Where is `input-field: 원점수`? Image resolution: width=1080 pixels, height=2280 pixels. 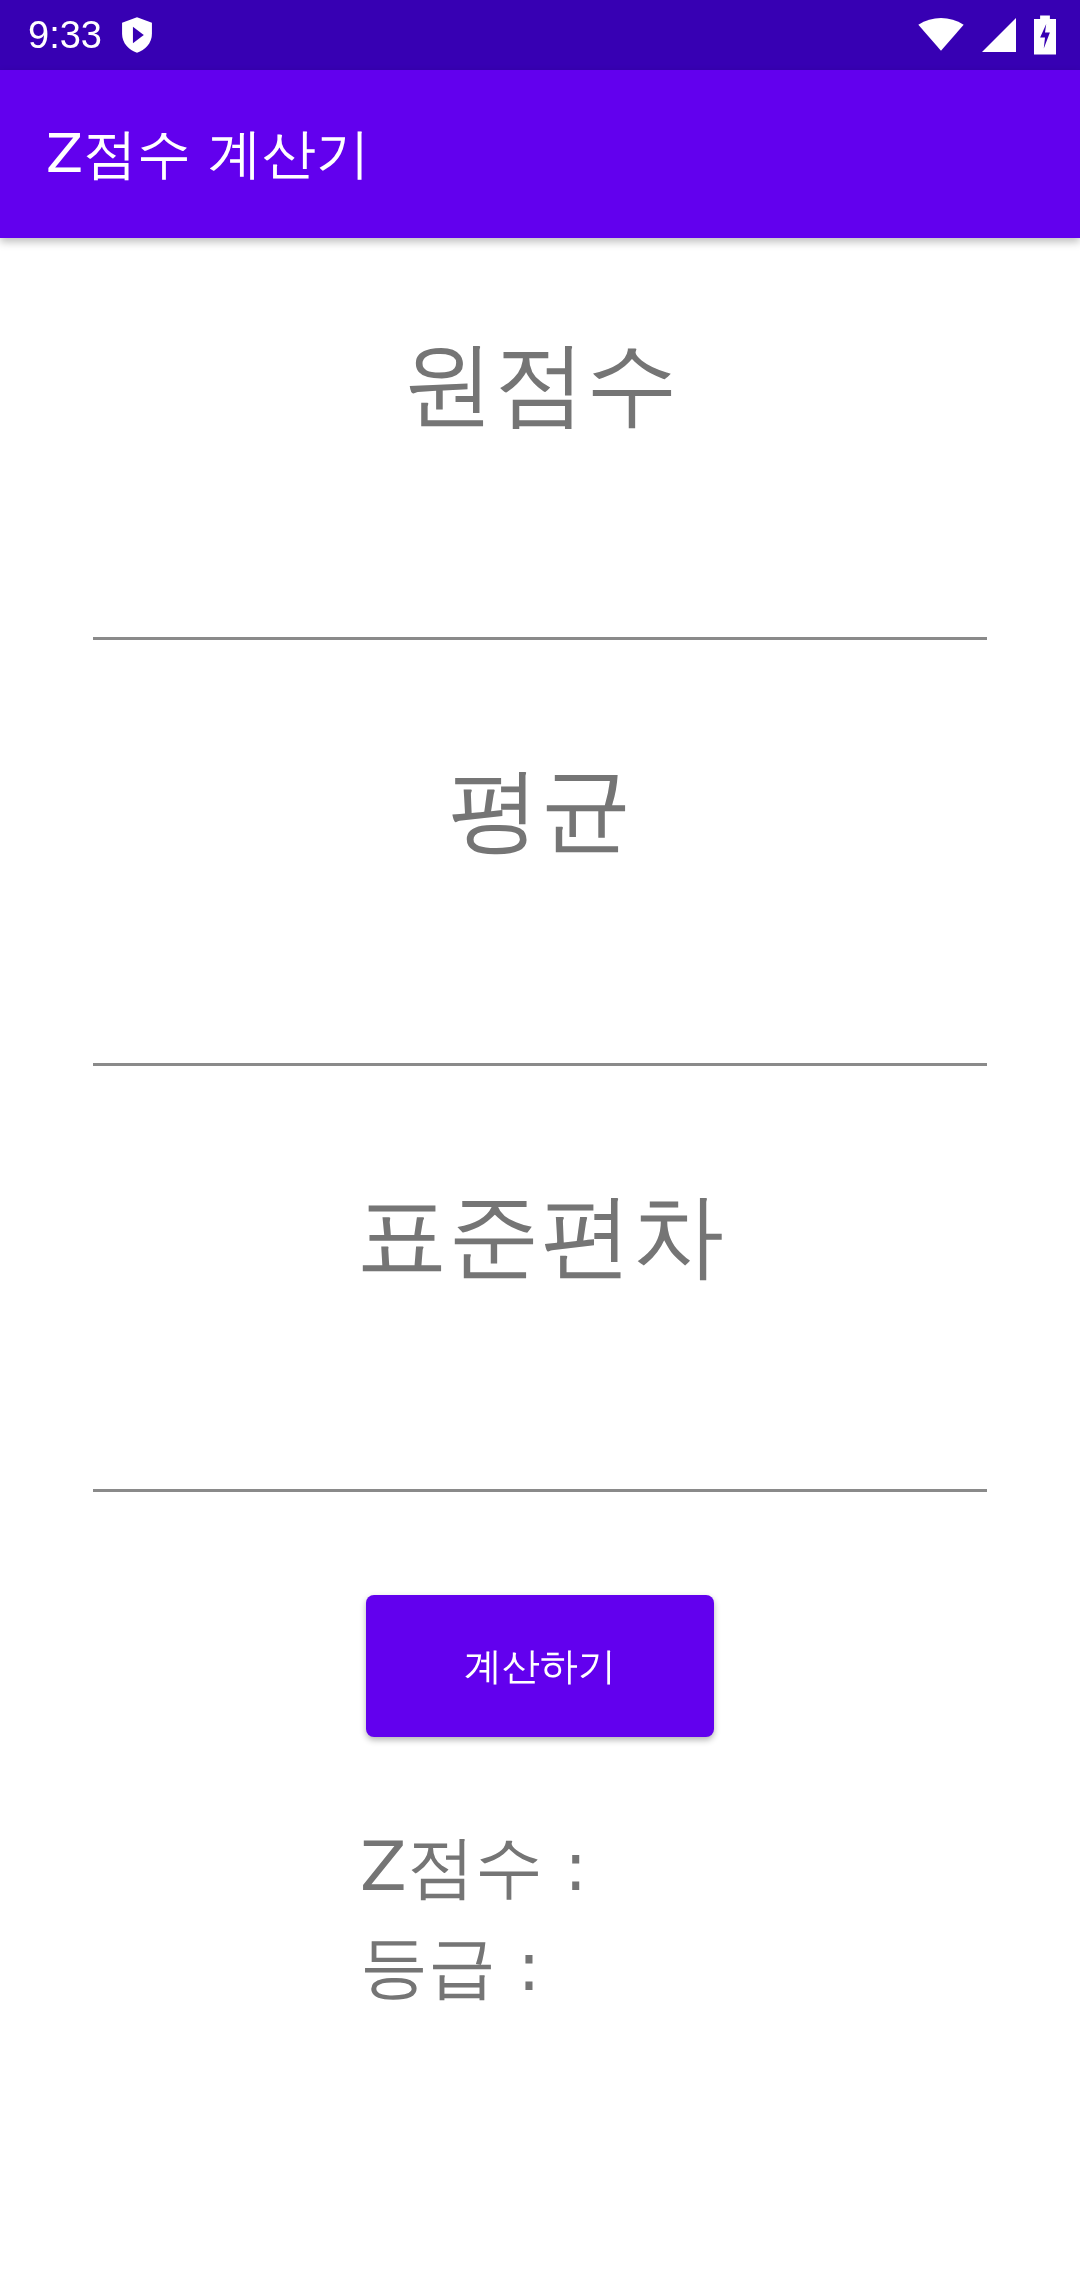
input-field: 원점수 is located at coordinates (540, 440).